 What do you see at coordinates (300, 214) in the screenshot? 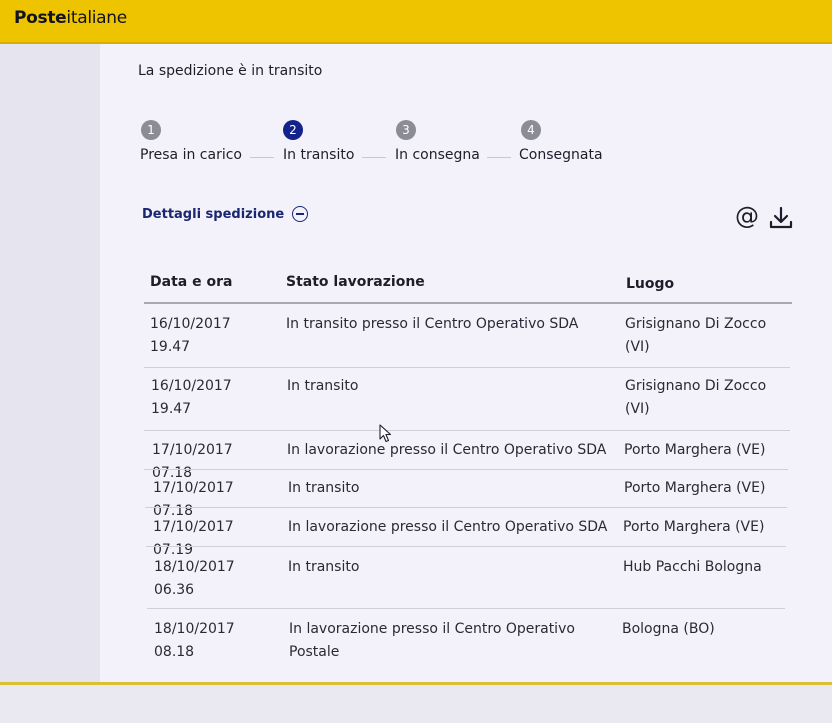
I see `collapse-minus-icon` at bounding box center [300, 214].